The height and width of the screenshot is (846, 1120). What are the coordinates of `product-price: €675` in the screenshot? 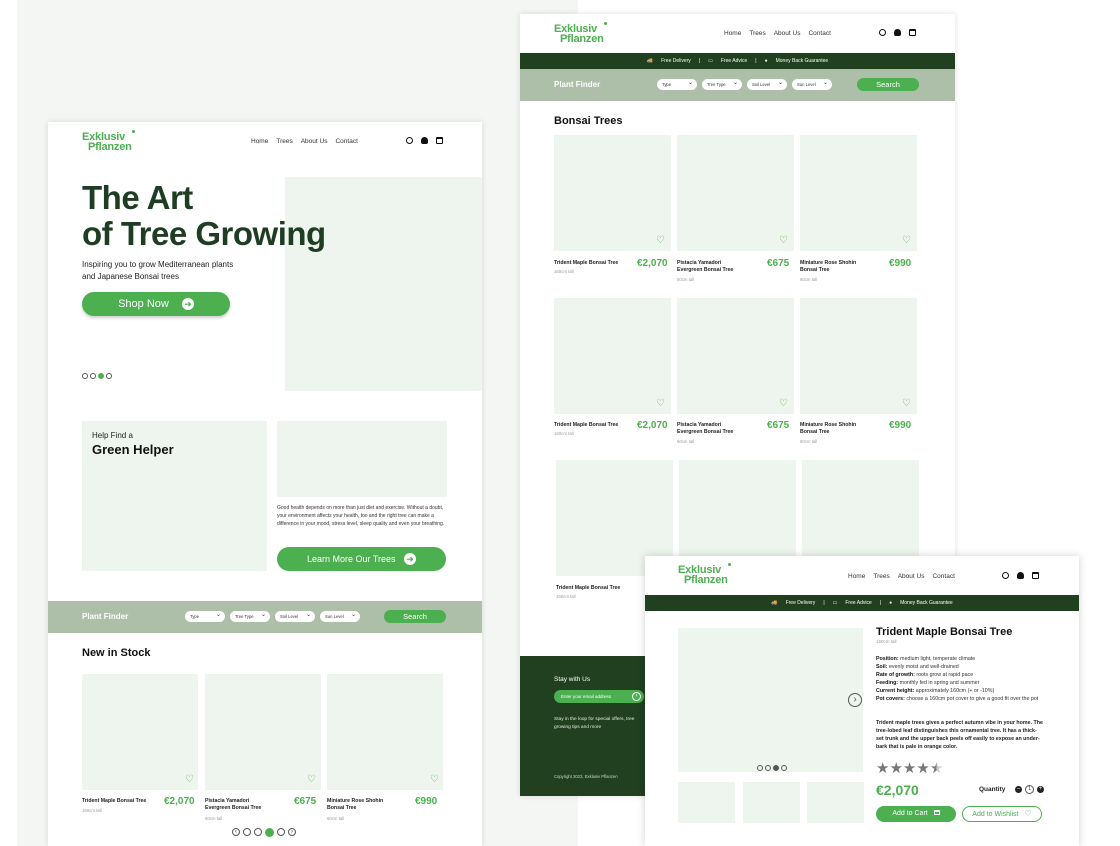 It's located at (305, 801).